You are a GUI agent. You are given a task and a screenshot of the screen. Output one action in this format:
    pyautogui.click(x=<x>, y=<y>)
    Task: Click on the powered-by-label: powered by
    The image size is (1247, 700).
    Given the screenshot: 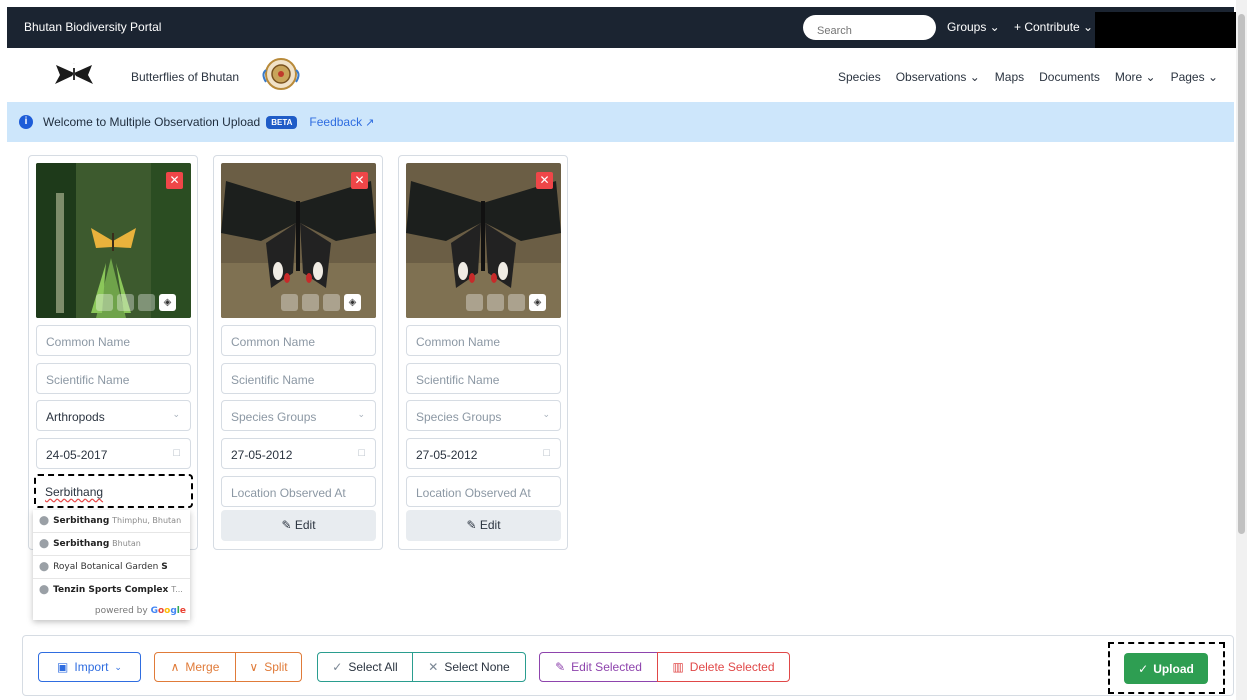 What is the action you would take?
    pyautogui.click(x=121, y=611)
    